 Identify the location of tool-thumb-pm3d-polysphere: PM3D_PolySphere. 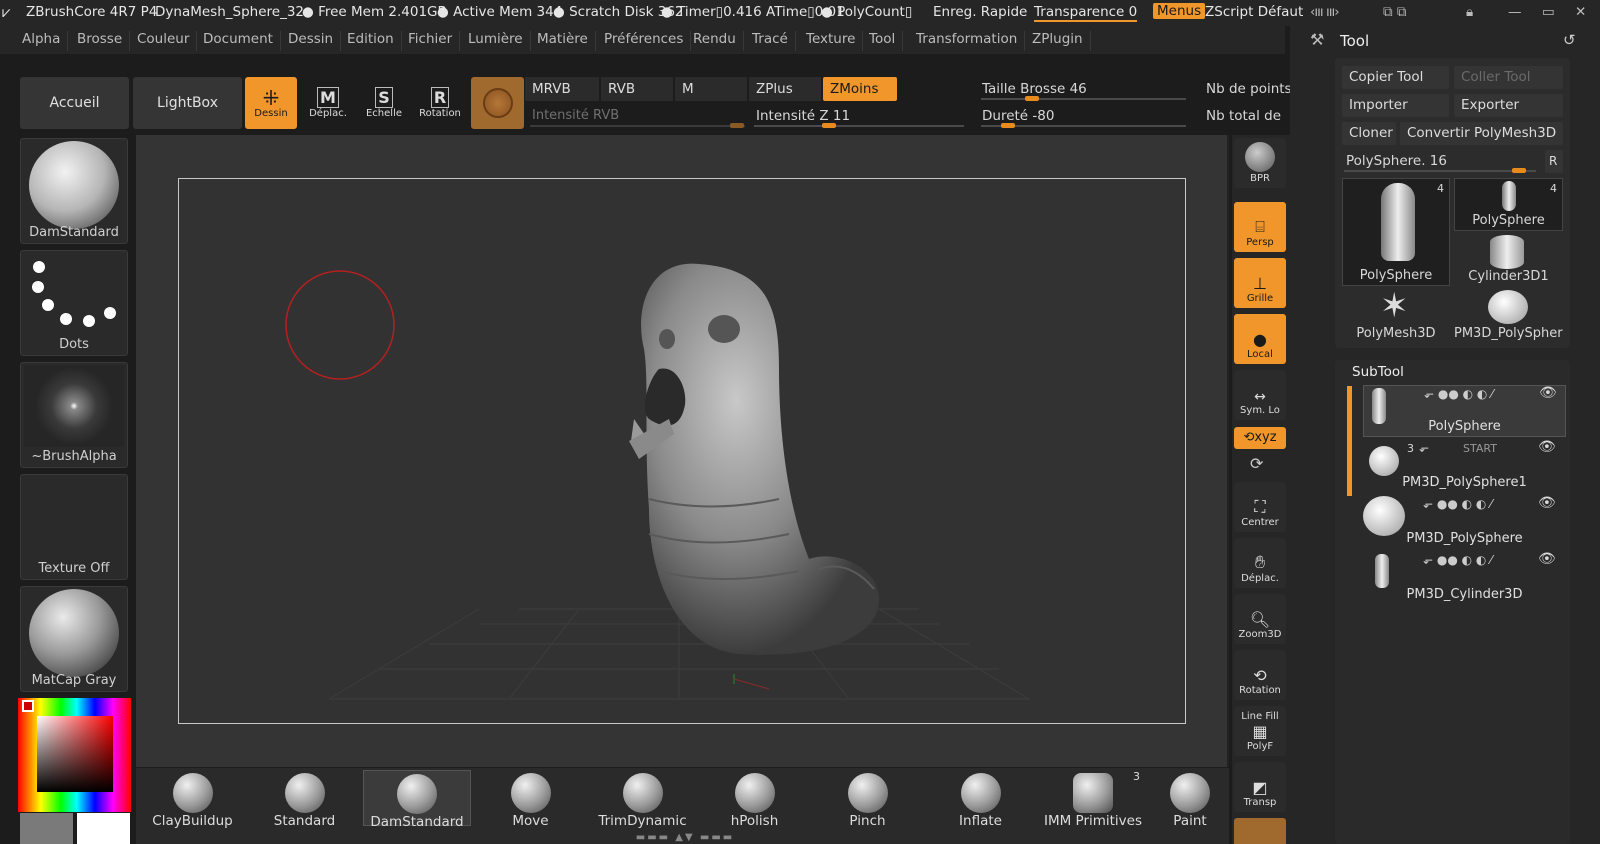
(1508, 316).